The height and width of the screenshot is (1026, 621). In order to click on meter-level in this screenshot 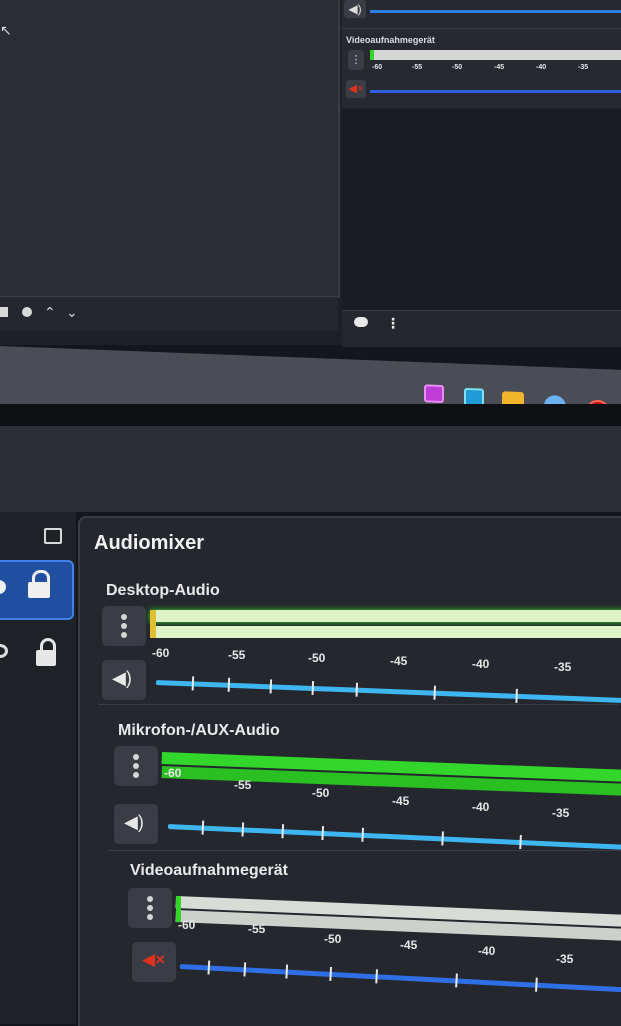, I will do `click(372, 55)`.